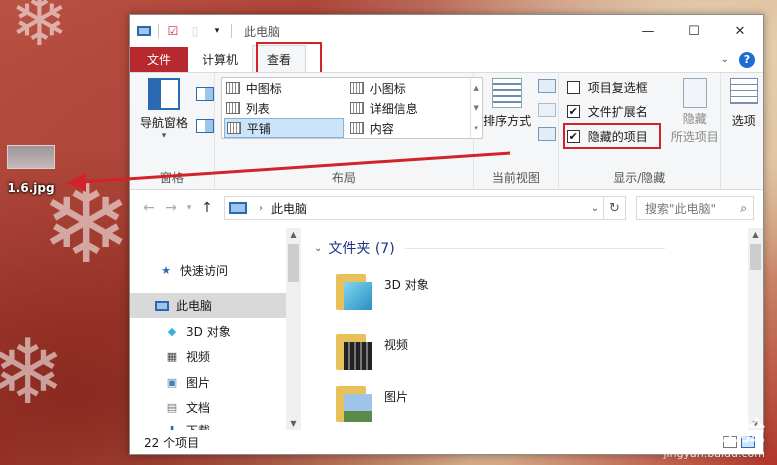 This screenshot has width=777, height=465. What do you see at coordinates (283, 128) in the screenshot?
I see `layout-tiles: 平铺` at bounding box center [283, 128].